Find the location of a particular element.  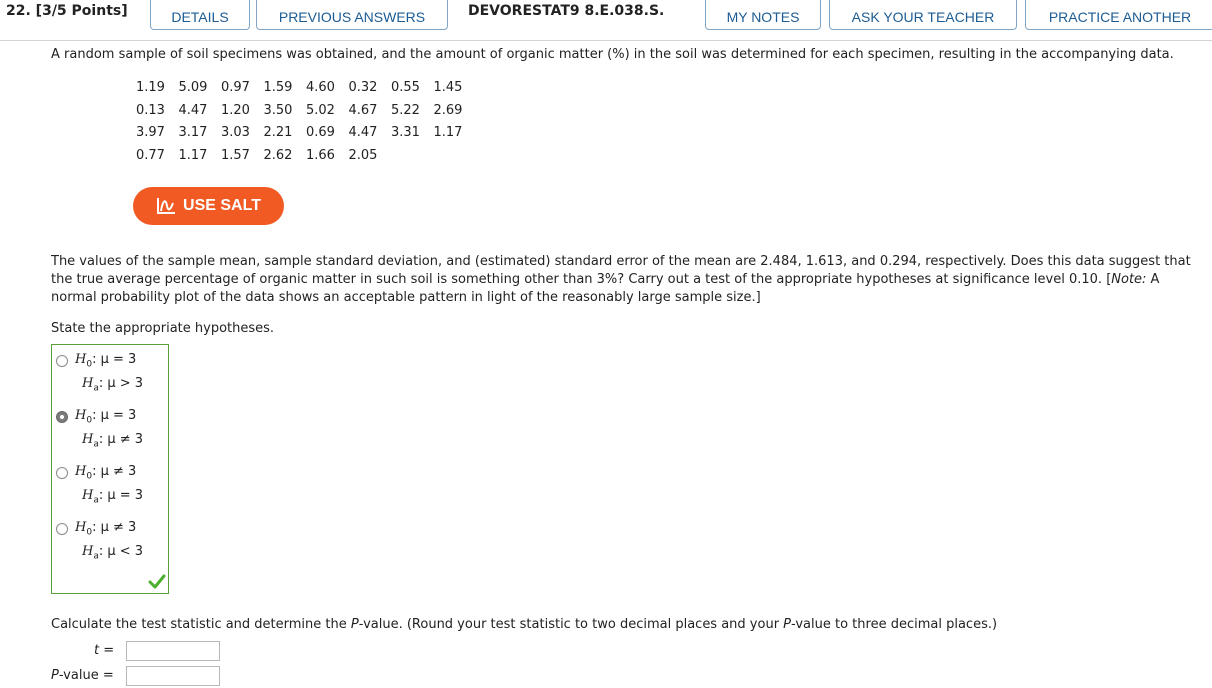

tab-ask-your-teacher: ASK YOUR TEACHER is located at coordinates (923, 15).